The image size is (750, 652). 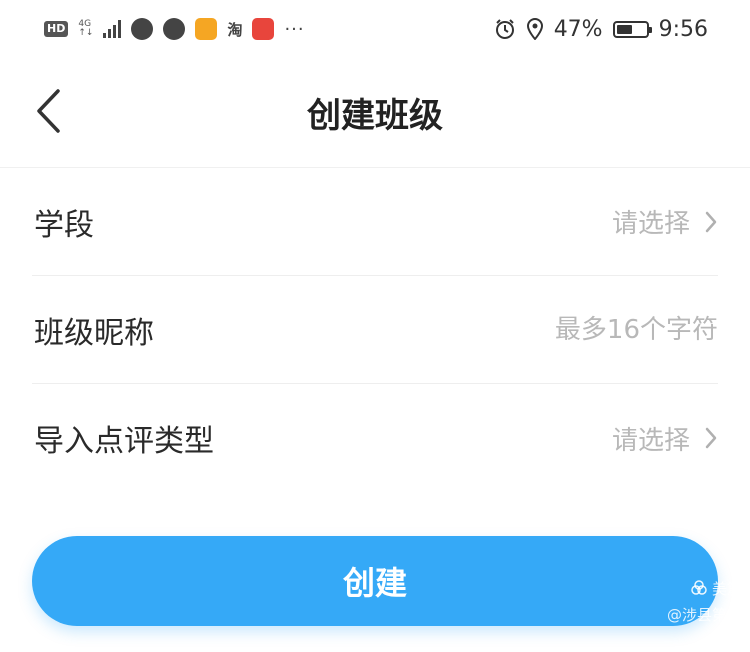 I want to click on page-title: 创建班级, so click(x=375, y=116).